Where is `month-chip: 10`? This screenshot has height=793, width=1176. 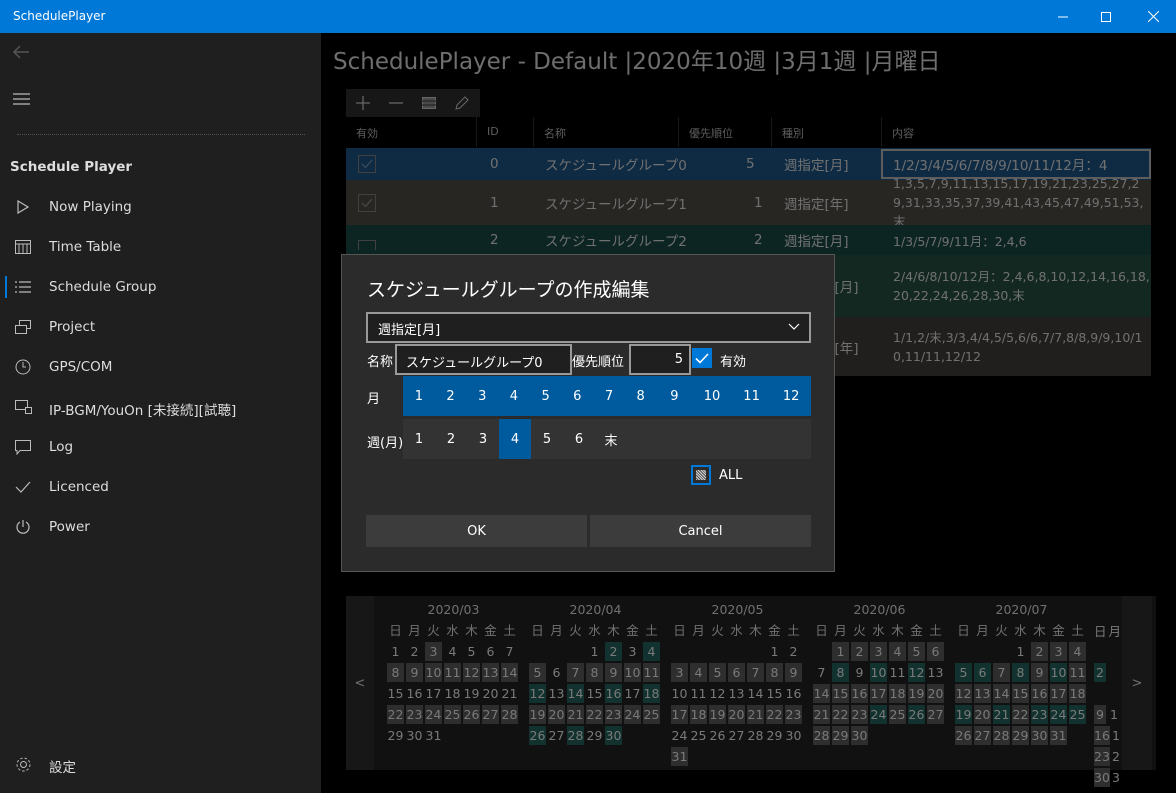
month-chip: 10 is located at coordinates (712, 396).